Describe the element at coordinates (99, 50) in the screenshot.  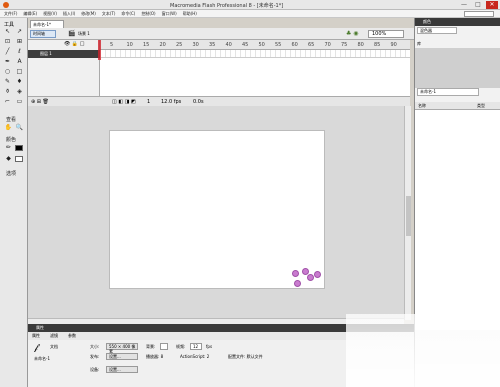
I see `playhead` at that location.